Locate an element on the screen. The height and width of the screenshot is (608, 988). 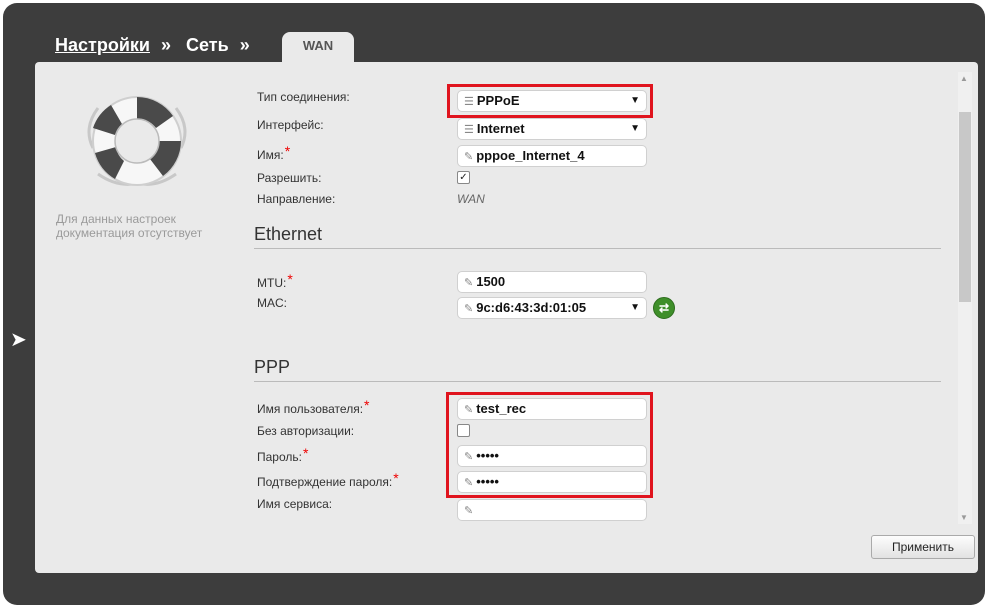
breadcrumb-network-link: Сеть is located at coordinates (207, 45).